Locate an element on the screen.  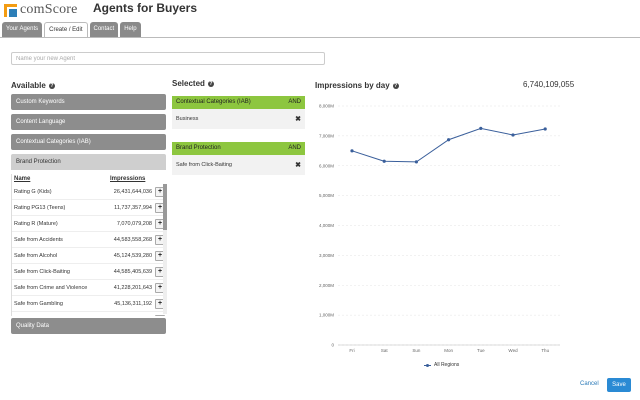
row-name: Safe from Crime and Violence is located at coordinates (51, 287).